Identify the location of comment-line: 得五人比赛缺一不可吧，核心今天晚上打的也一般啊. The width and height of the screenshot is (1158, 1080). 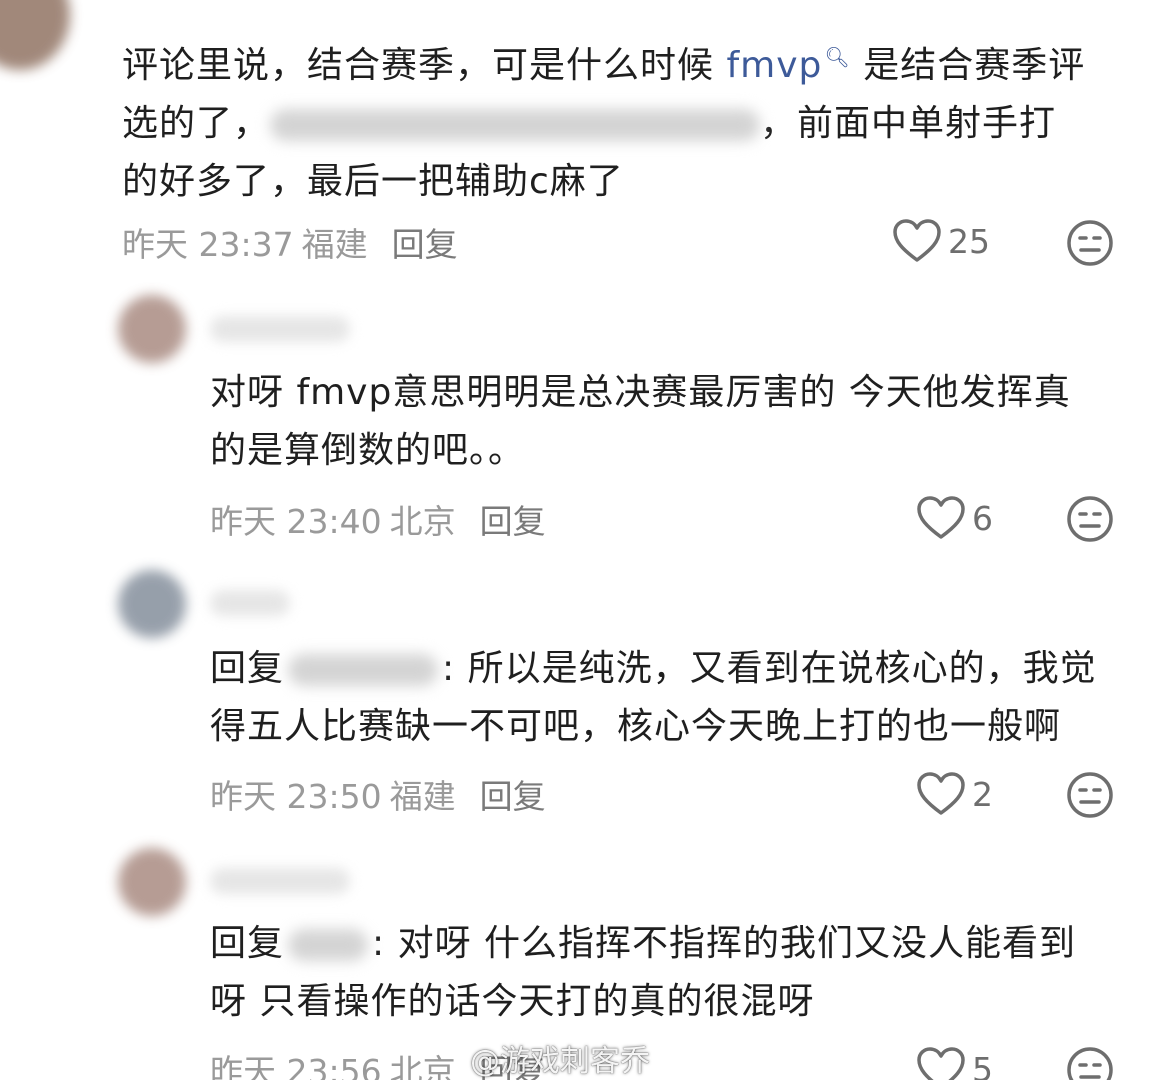
(636, 726).